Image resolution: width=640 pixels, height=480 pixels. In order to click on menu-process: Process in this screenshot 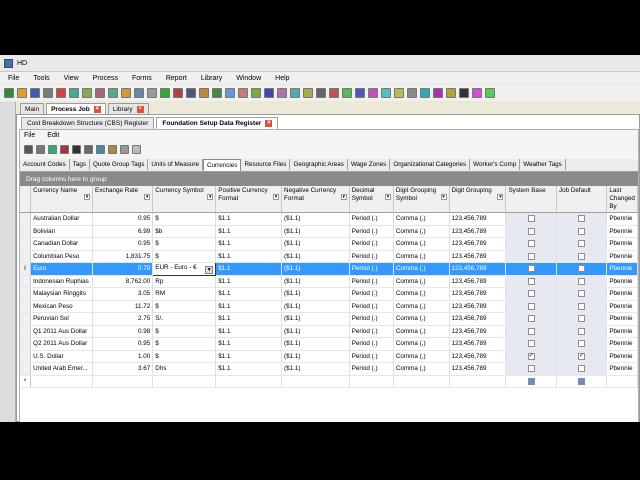, I will do `click(104, 78)`.